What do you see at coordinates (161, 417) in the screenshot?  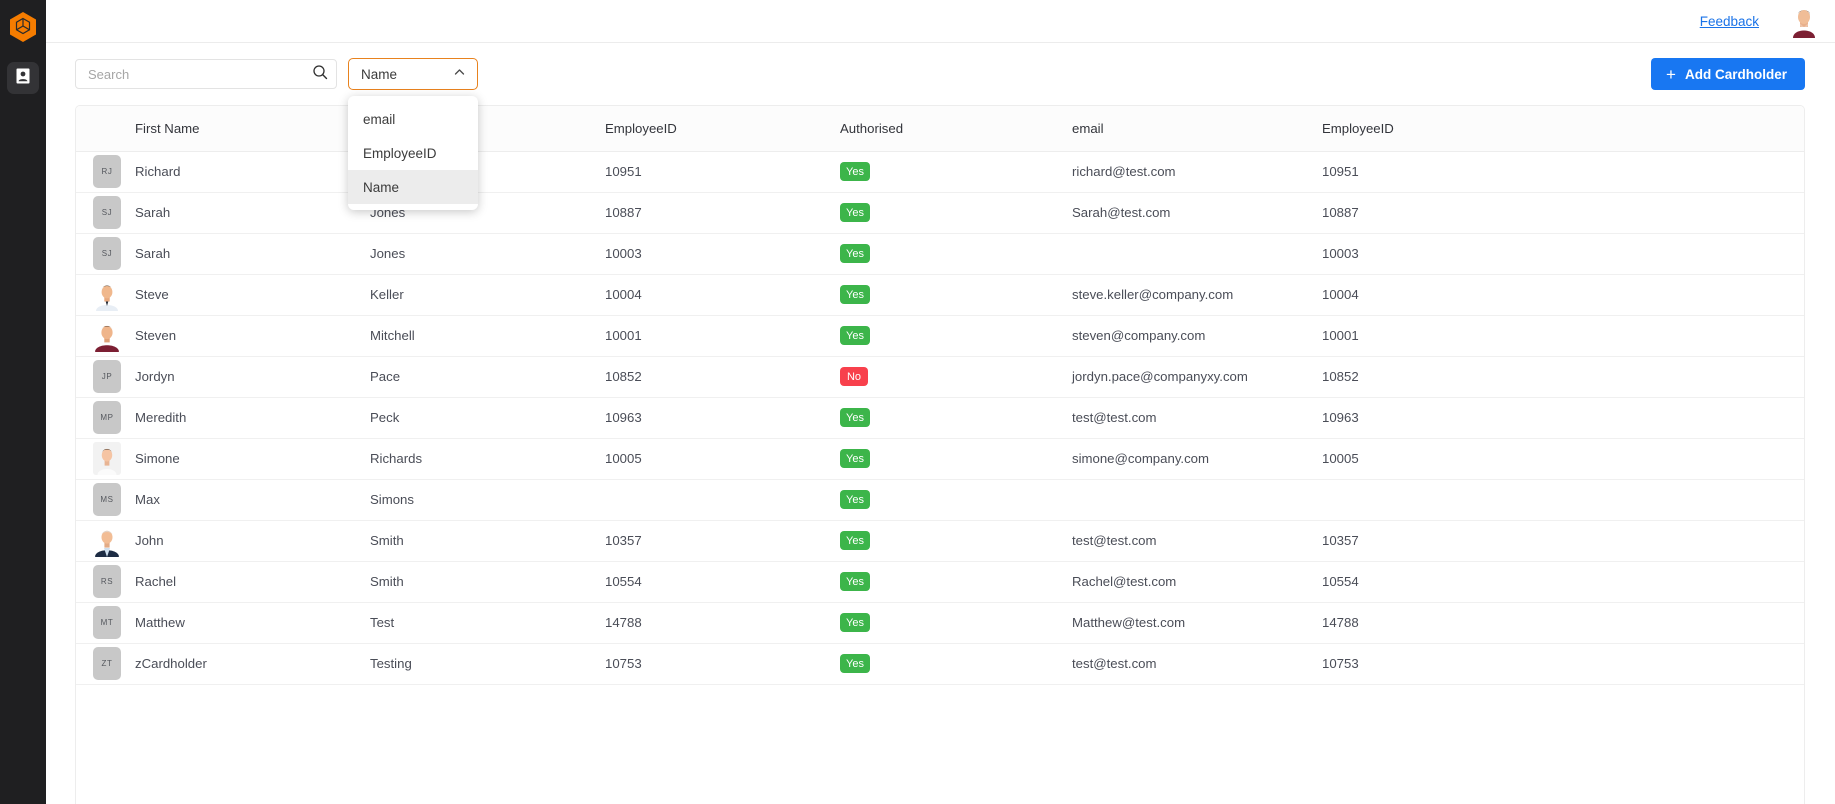 I see `cell-first-name: Meredith` at bounding box center [161, 417].